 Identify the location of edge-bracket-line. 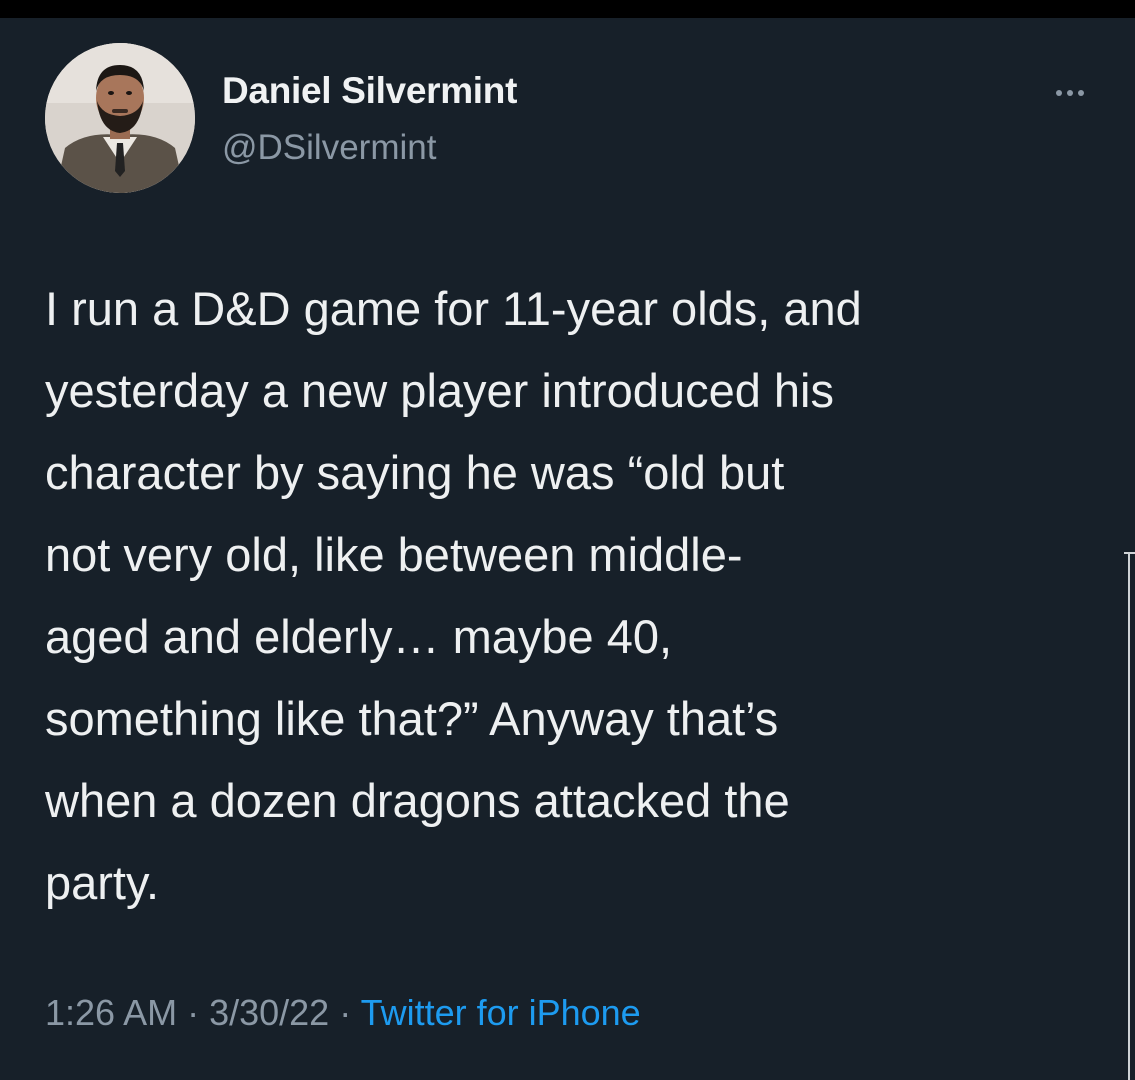
(1129, 816).